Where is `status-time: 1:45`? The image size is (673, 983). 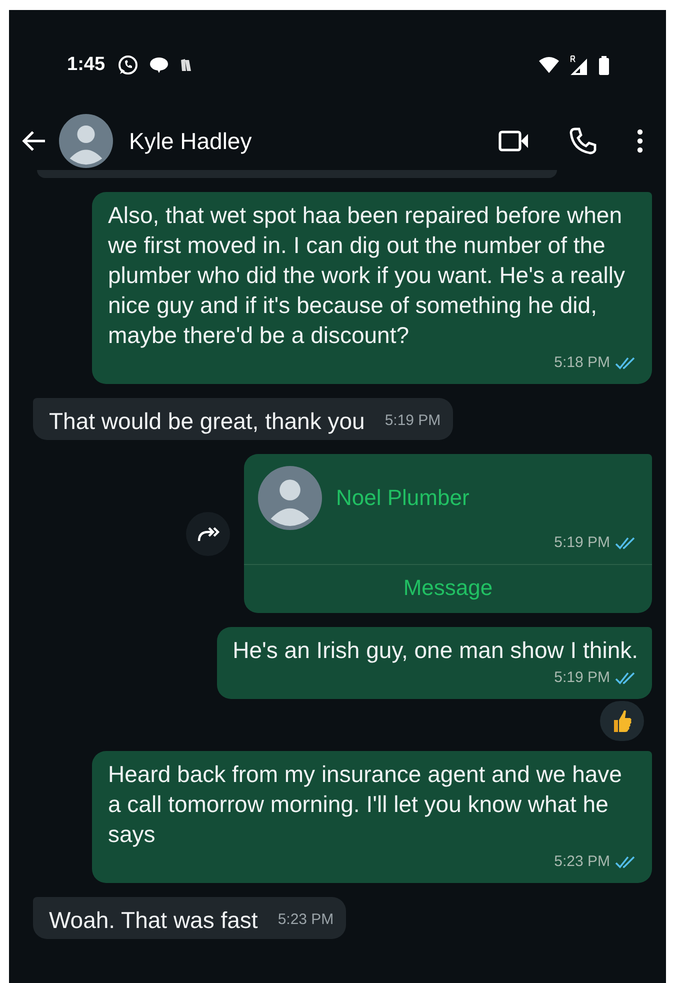
status-time: 1:45 is located at coordinates (86, 65).